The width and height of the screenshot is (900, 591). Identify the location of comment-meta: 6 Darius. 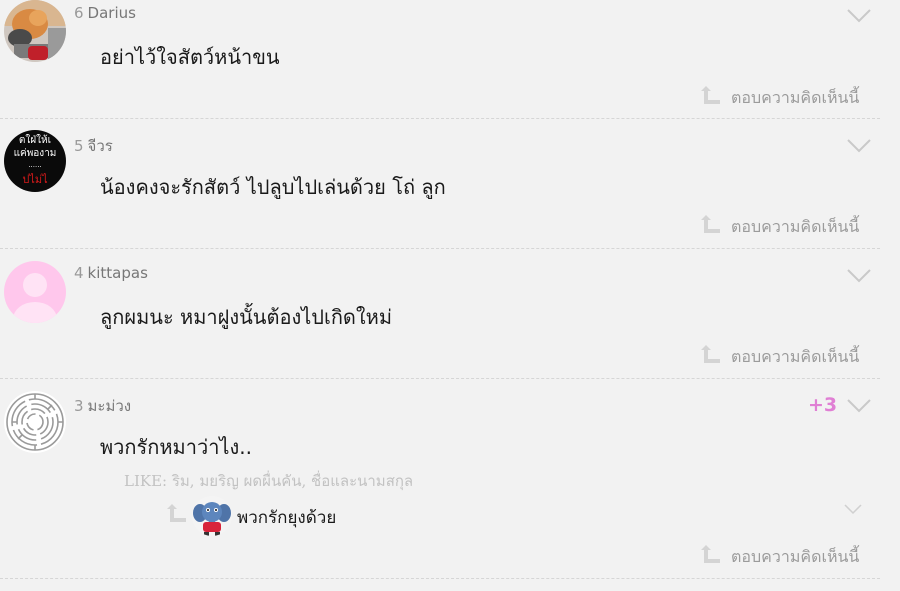
(105, 13).